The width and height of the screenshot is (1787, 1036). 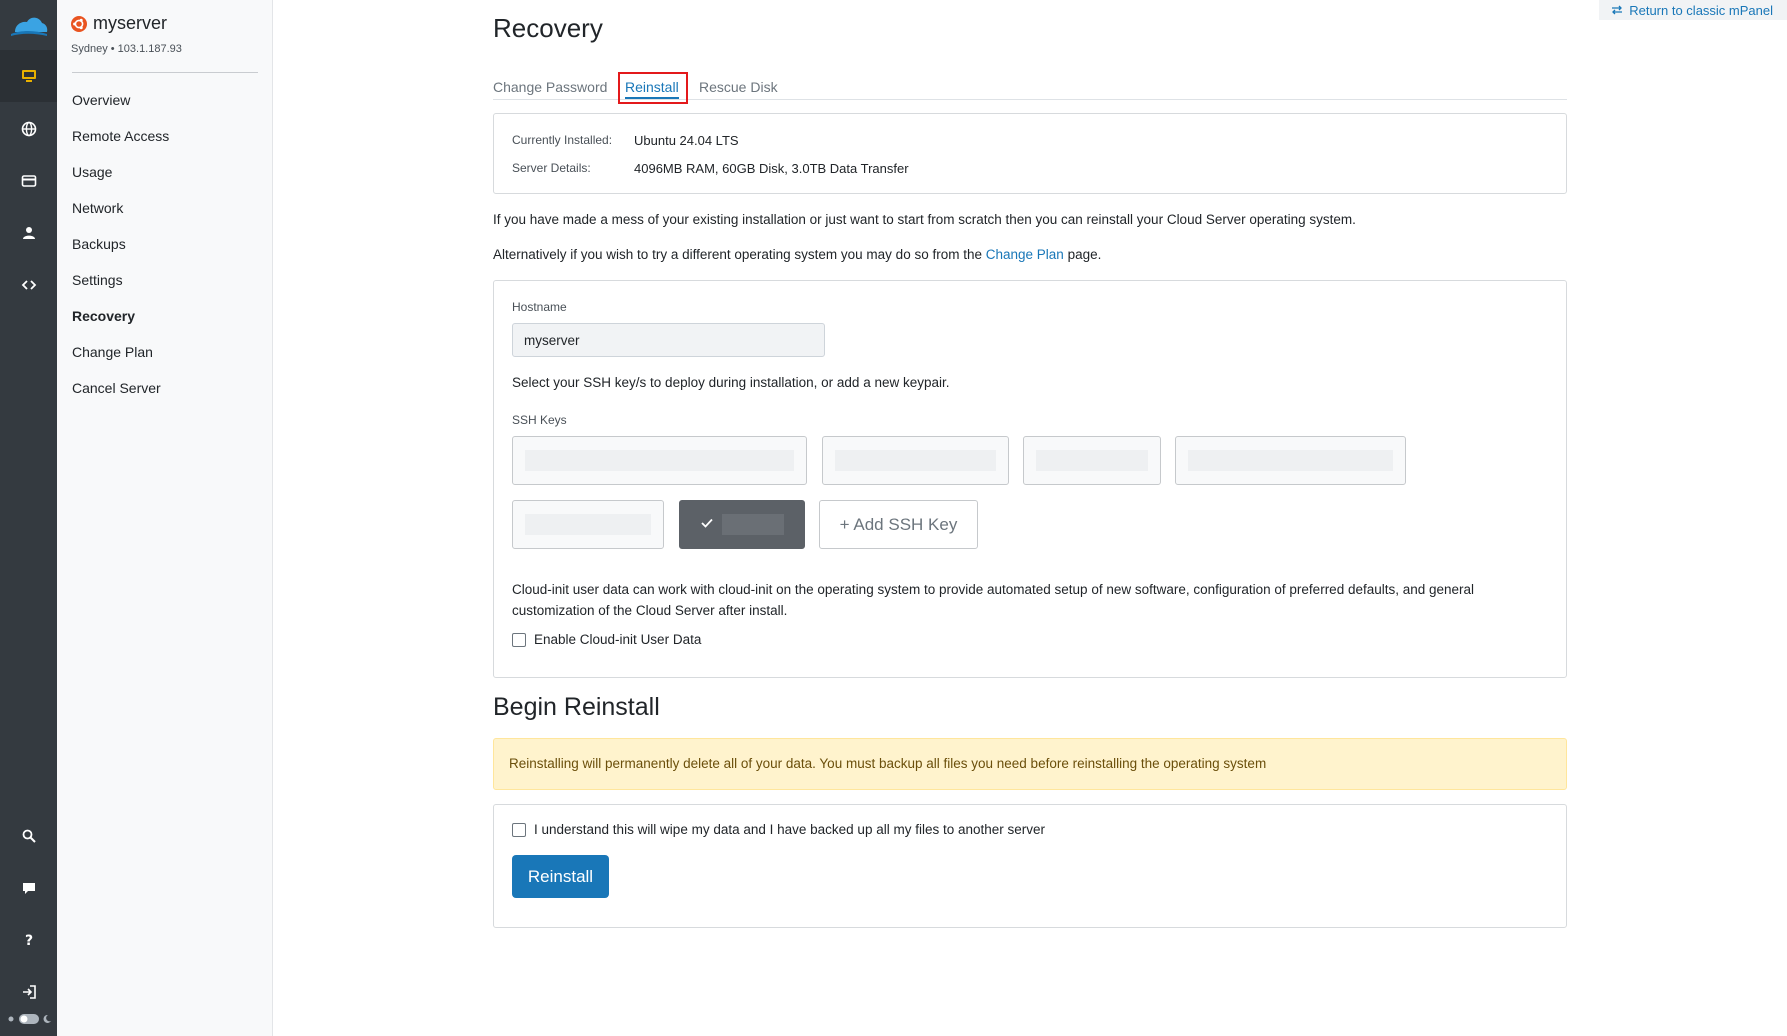 I want to click on chat-icon, so click(x=28, y=888).